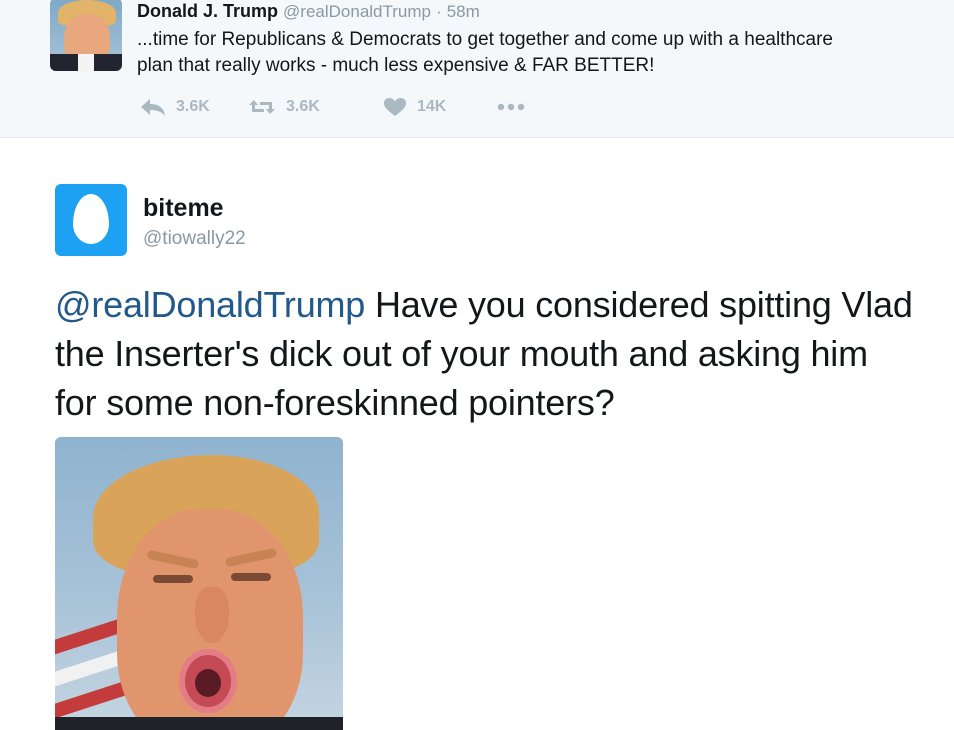 This screenshot has width=954, height=730. I want to click on parent-author-avatar, so click(86, 35).